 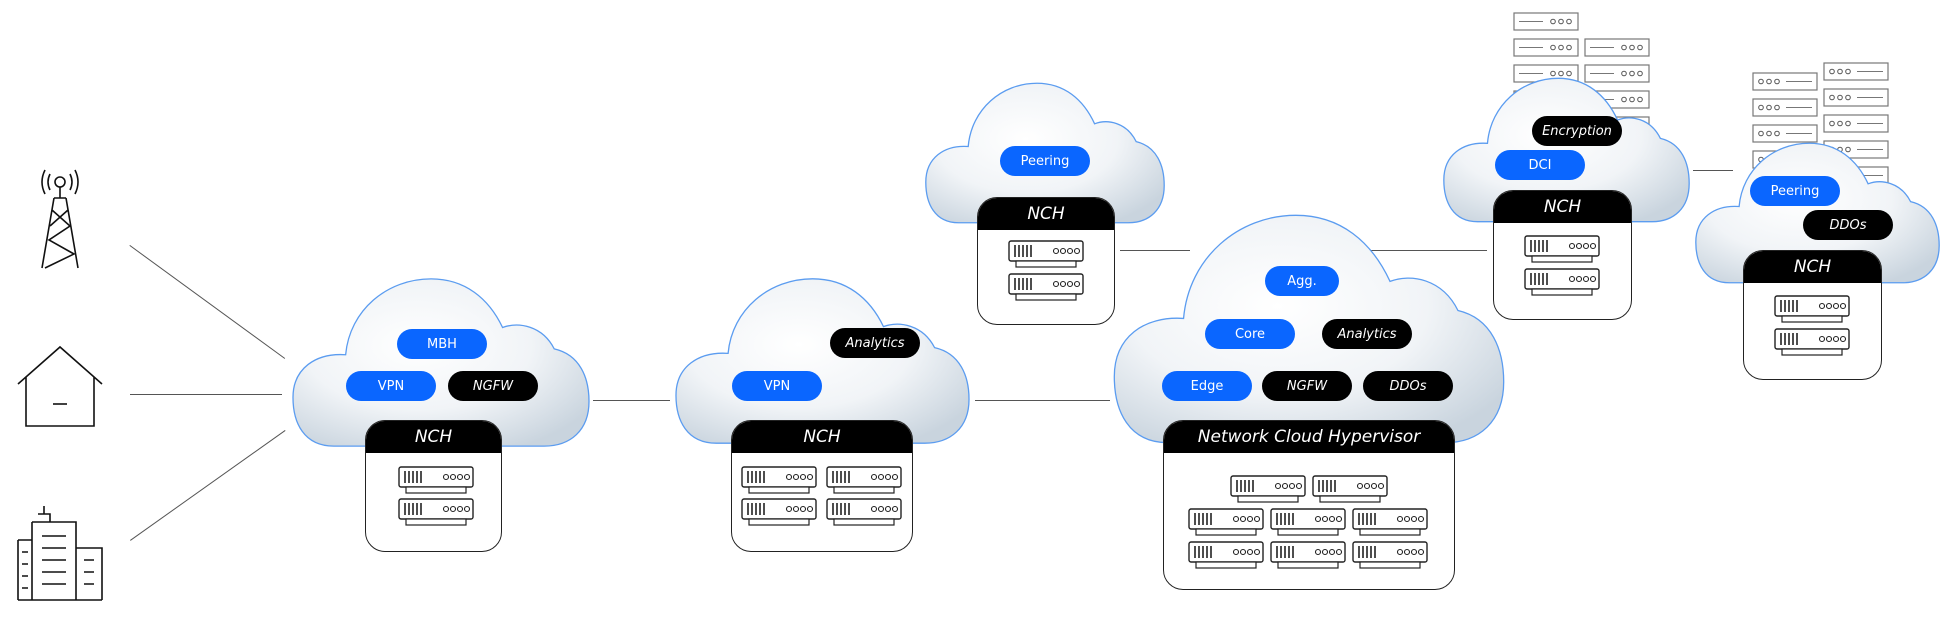 I want to click on service-badge-dci: DCI, so click(x=1540, y=165).